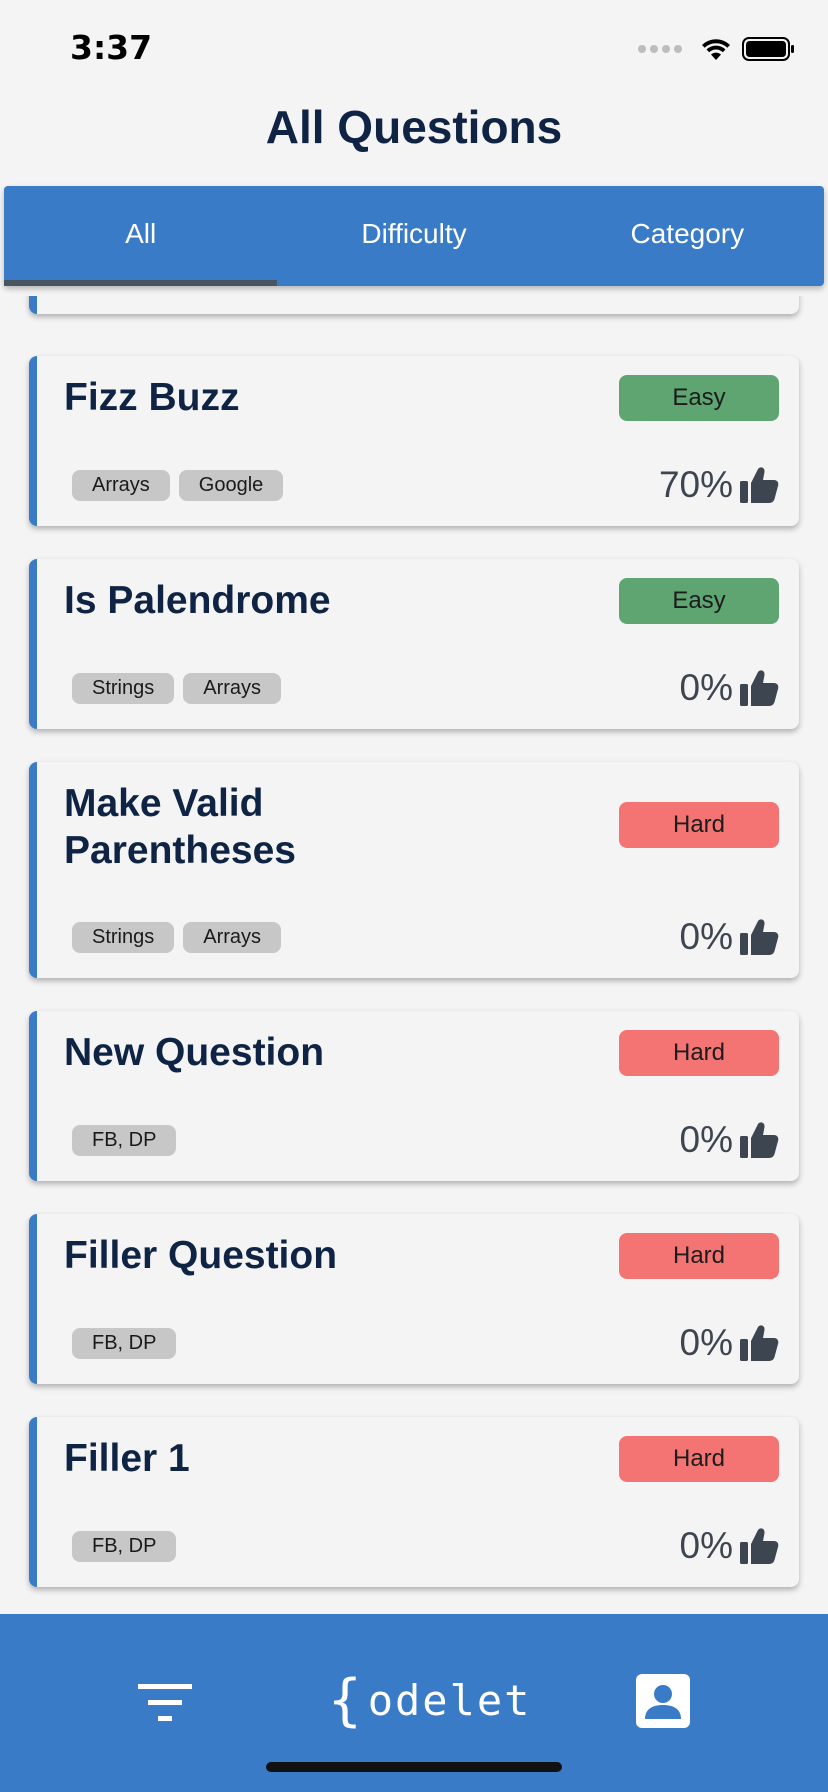 The image size is (828, 1792). I want to click on question-card: Fizz Buzz Easy Arrays Google 70%, so click(414, 441).